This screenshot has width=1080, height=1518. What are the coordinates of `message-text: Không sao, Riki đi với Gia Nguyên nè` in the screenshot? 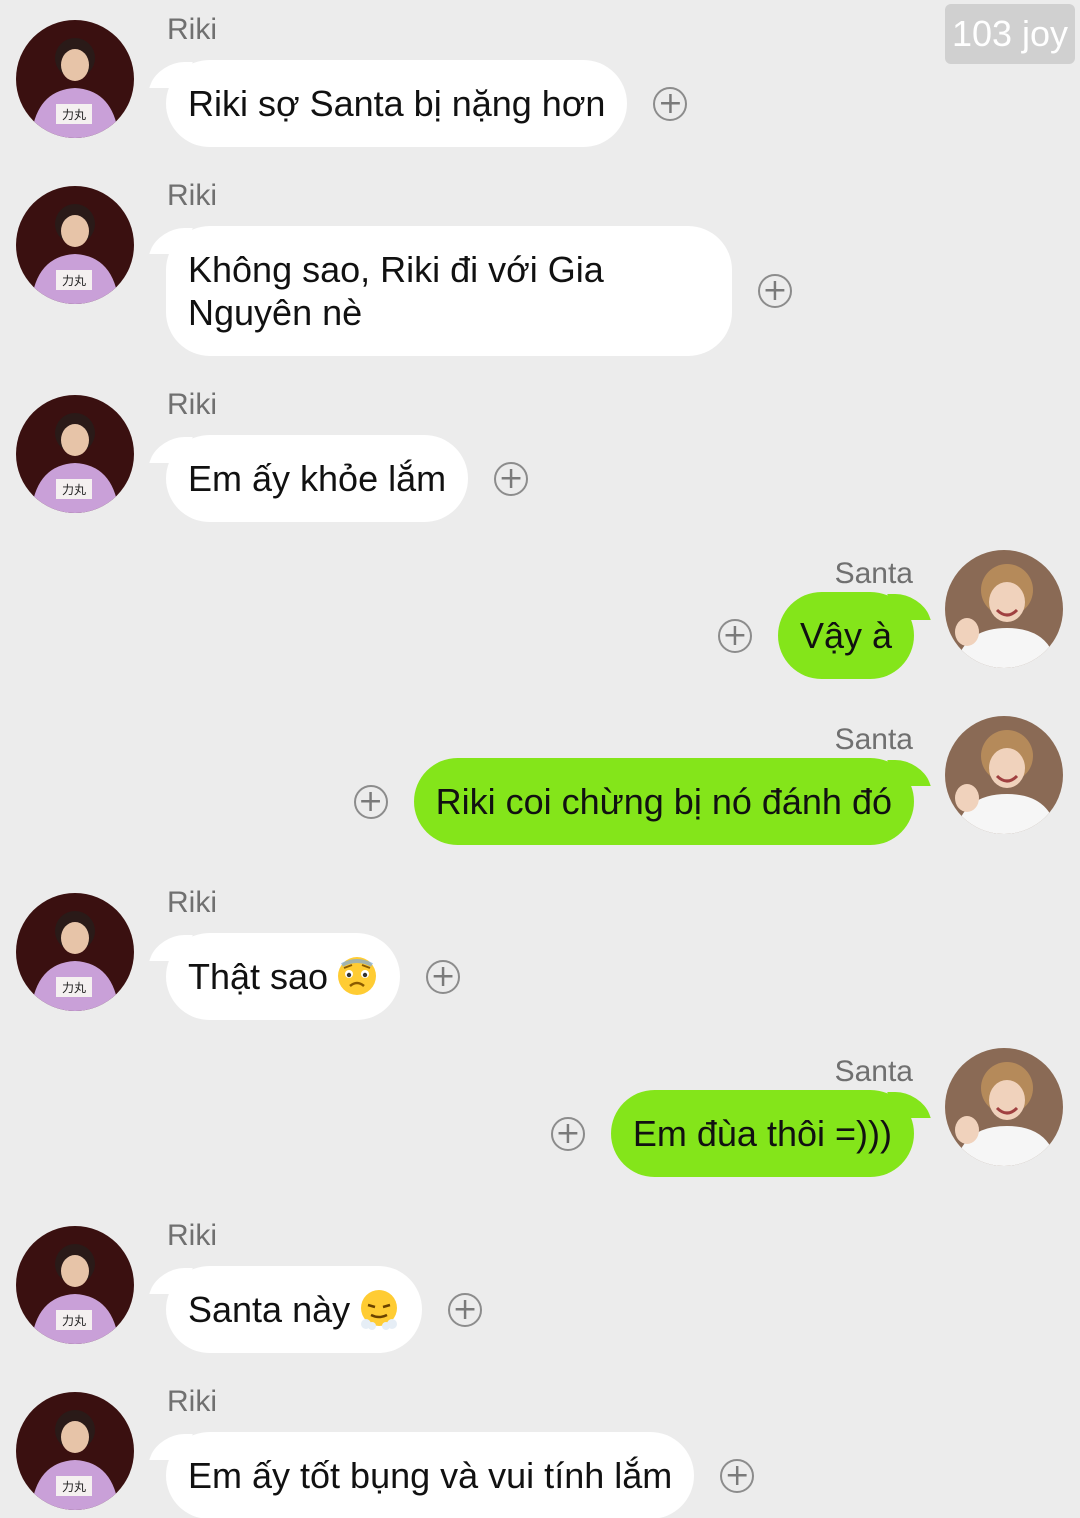 It's located at (396, 291).